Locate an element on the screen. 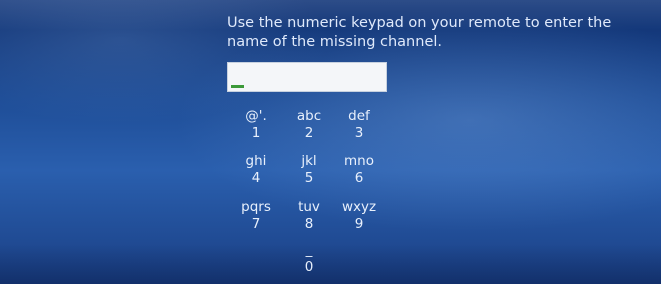 Image resolution: width=661 pixels, height=284 pixels. keypad-key-digit: 8 is located at coordinates (309, 224).